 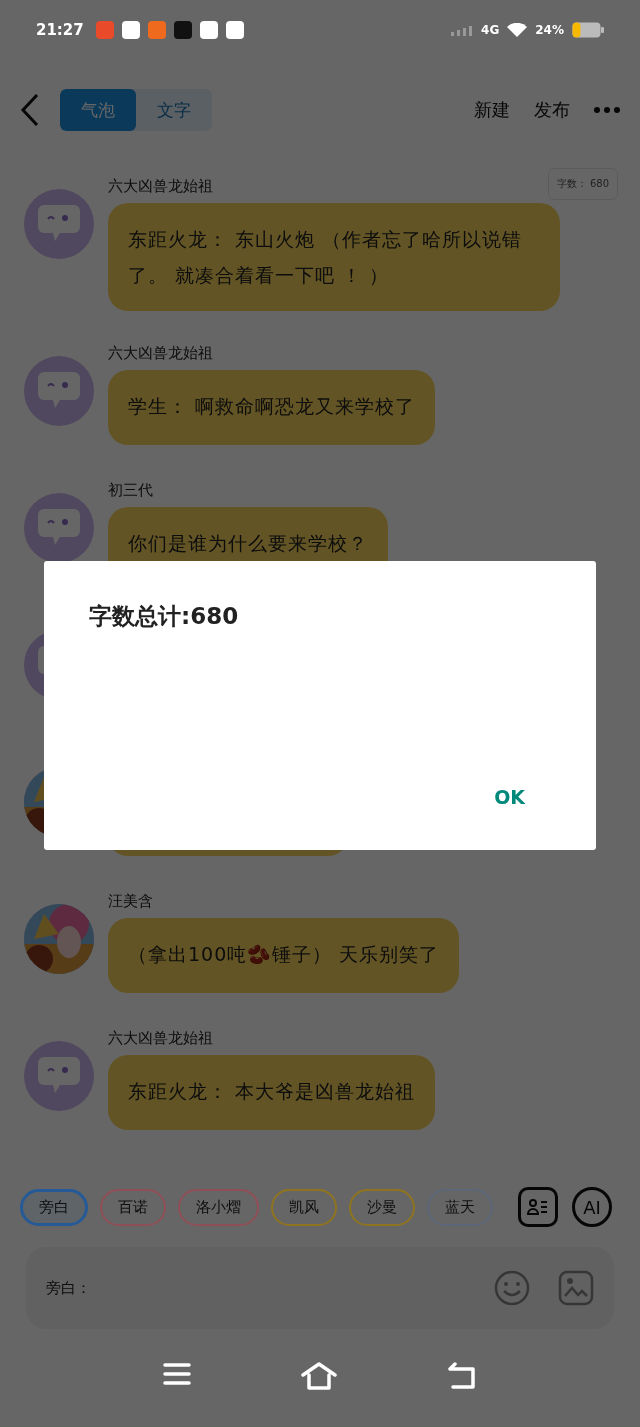 What do you see at coordinates (512, 1288) in the screenshot?
I see `smiley-icon` at bounding box center [512, 1288].